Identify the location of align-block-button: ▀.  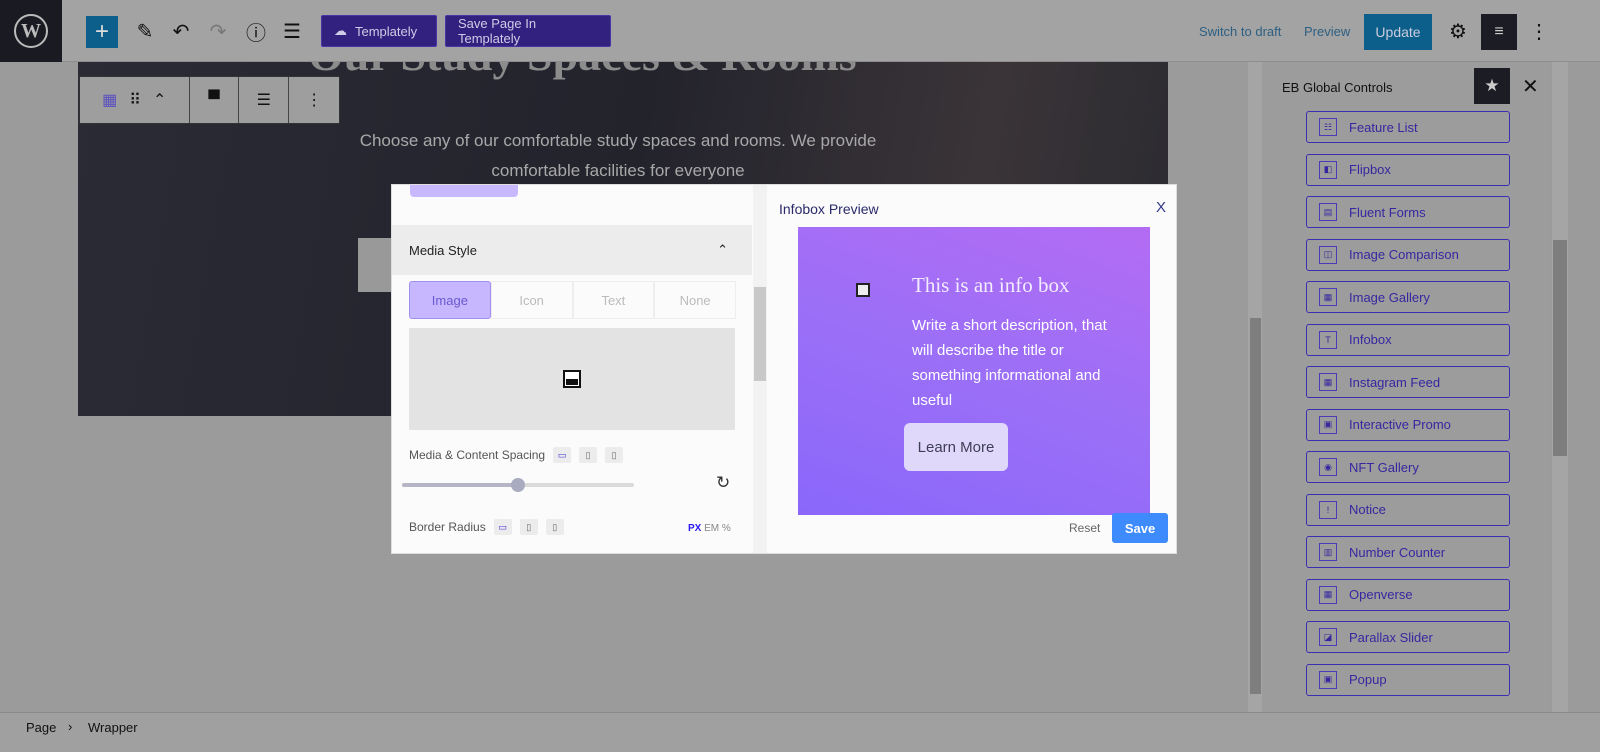
(215, 100).